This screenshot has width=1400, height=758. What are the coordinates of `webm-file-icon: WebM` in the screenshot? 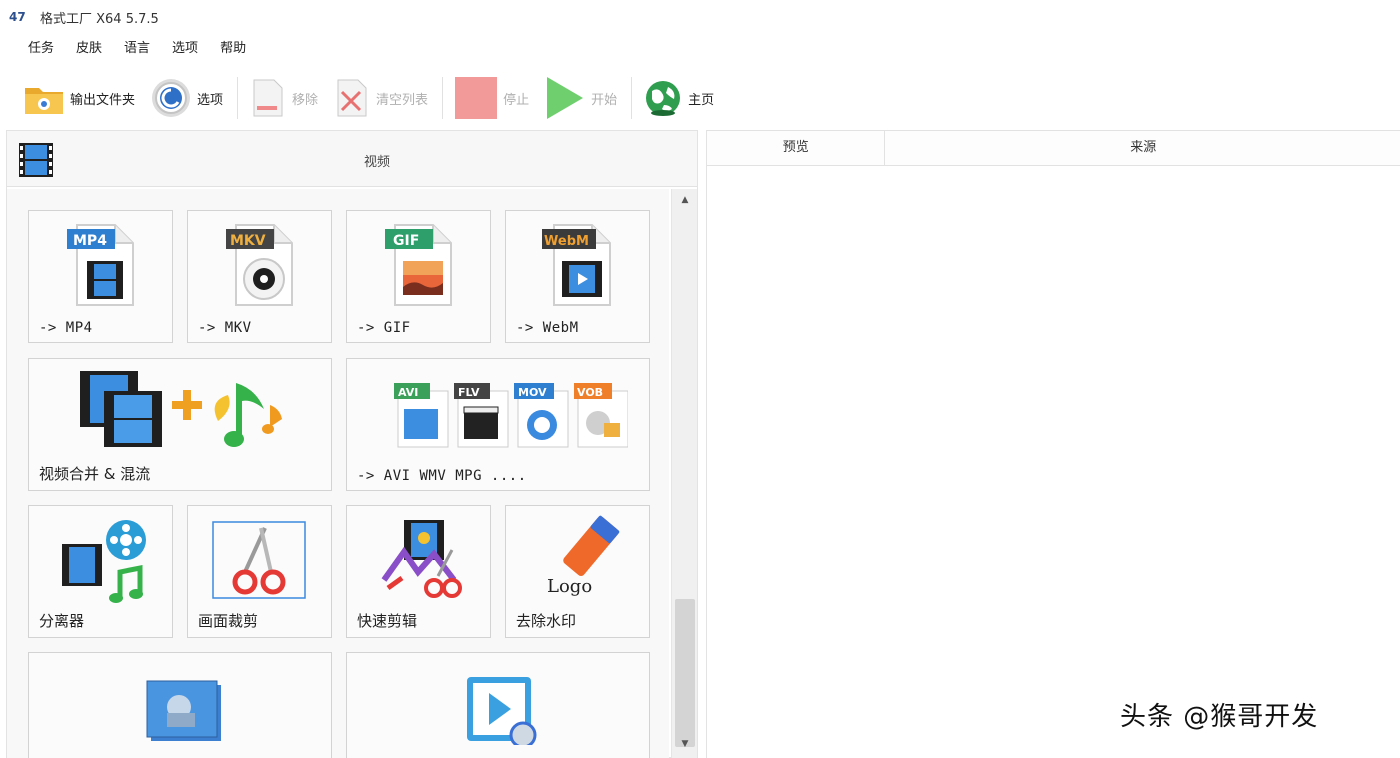 It's located at (576, 265).